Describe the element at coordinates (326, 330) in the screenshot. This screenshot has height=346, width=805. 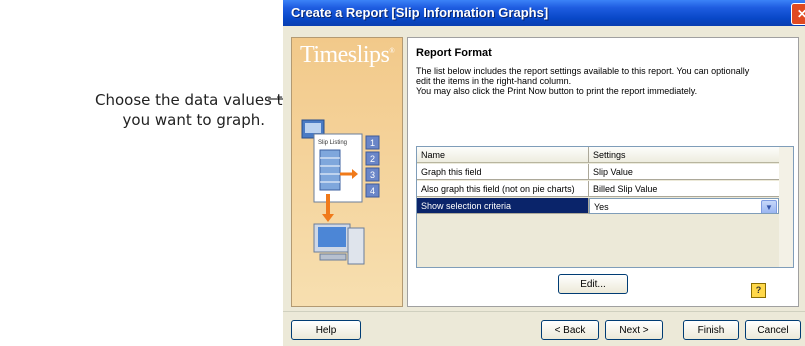
I see `help-button: Help` at that location.